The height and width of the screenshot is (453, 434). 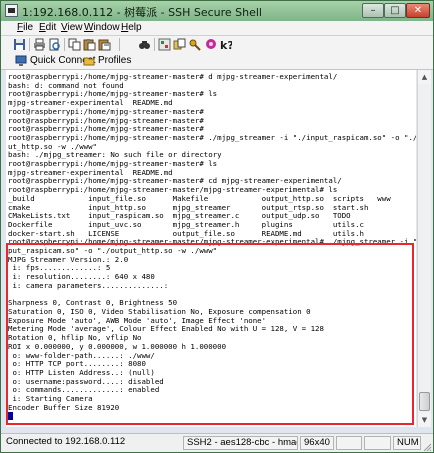 What do you see at coordinates (77, 364) in the screenshot?
I see `terminal-line: o: HTTP TCP port........: 8080` at bounding box center [77, 364].